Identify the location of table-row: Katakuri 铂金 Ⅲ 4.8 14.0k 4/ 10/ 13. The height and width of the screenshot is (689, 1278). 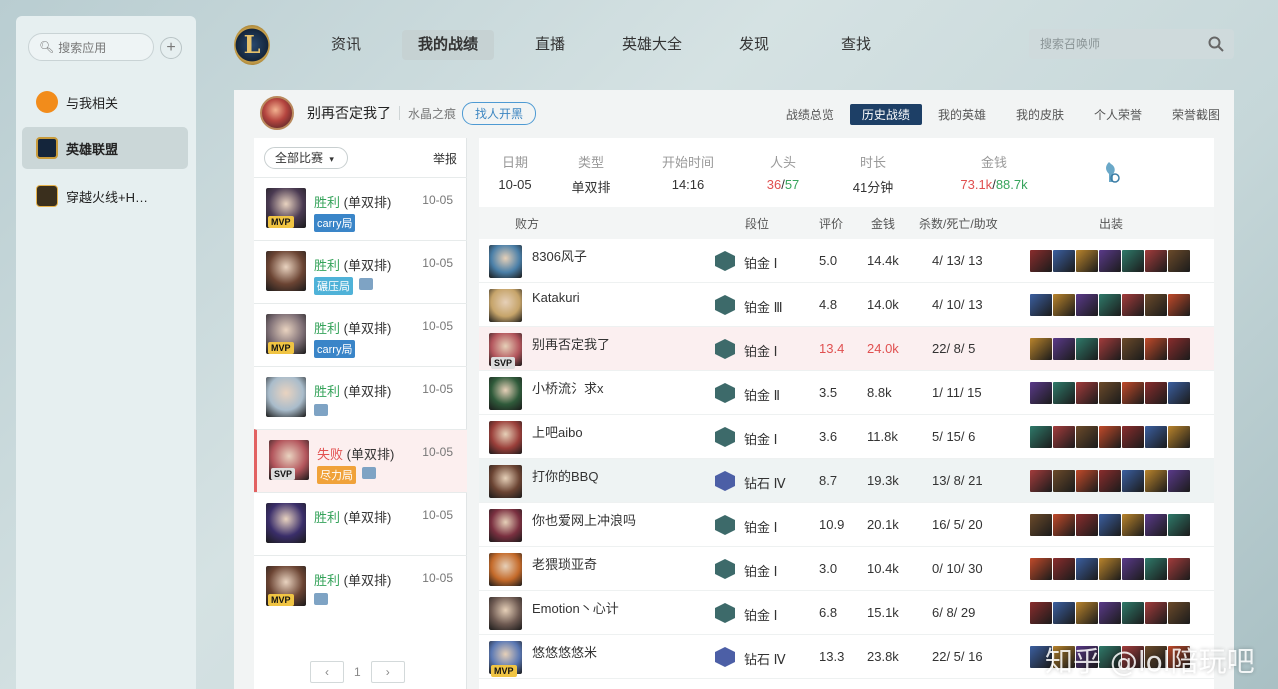
(846, 305).